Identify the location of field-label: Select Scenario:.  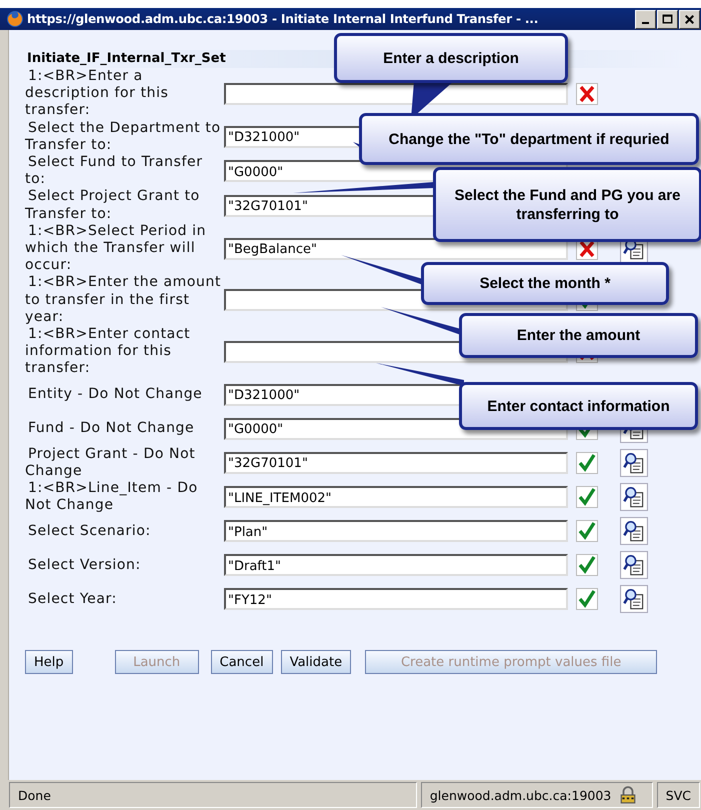
(89, 531).